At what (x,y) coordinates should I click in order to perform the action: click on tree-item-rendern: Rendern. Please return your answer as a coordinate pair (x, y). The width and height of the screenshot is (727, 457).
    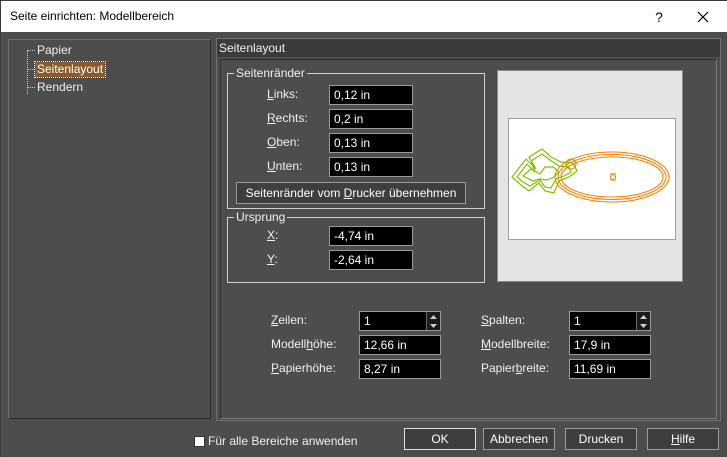
    Looking at the image, I should click on (60, 87).